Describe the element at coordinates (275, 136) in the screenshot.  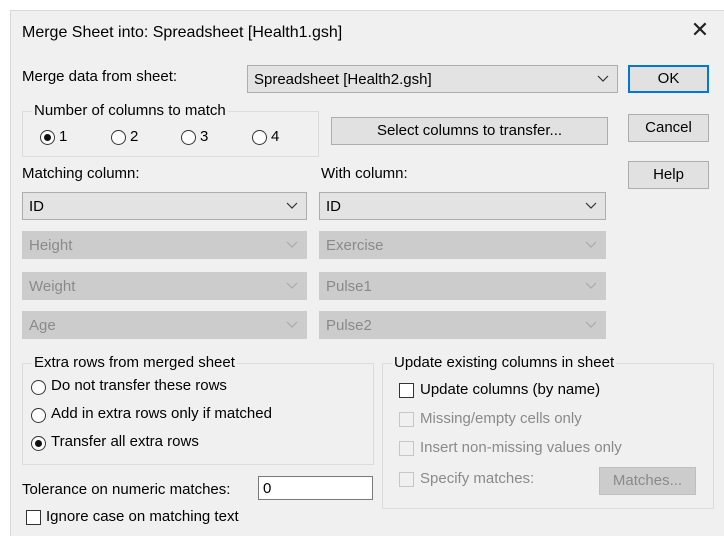
I see `num-columns-label-4: 4` at that location.